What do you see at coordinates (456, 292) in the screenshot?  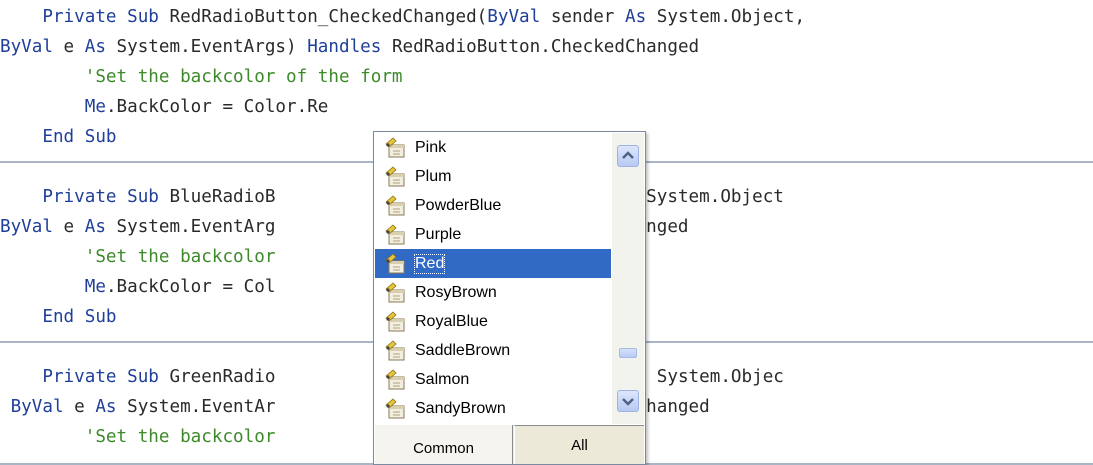 I see `completion-item-label: RosyBrown` at bounding box center [456, 292].